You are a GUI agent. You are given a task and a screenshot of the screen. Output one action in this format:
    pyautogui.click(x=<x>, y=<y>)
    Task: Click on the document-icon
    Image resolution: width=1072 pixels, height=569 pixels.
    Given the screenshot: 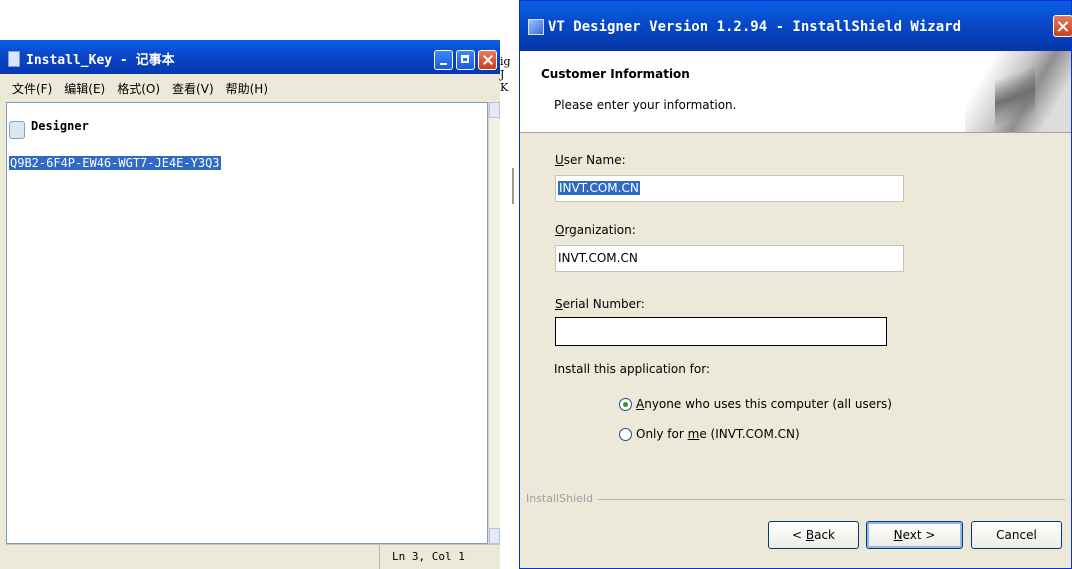 What is the action you would take?
    pyautogui.click(x=17, y=130)
    